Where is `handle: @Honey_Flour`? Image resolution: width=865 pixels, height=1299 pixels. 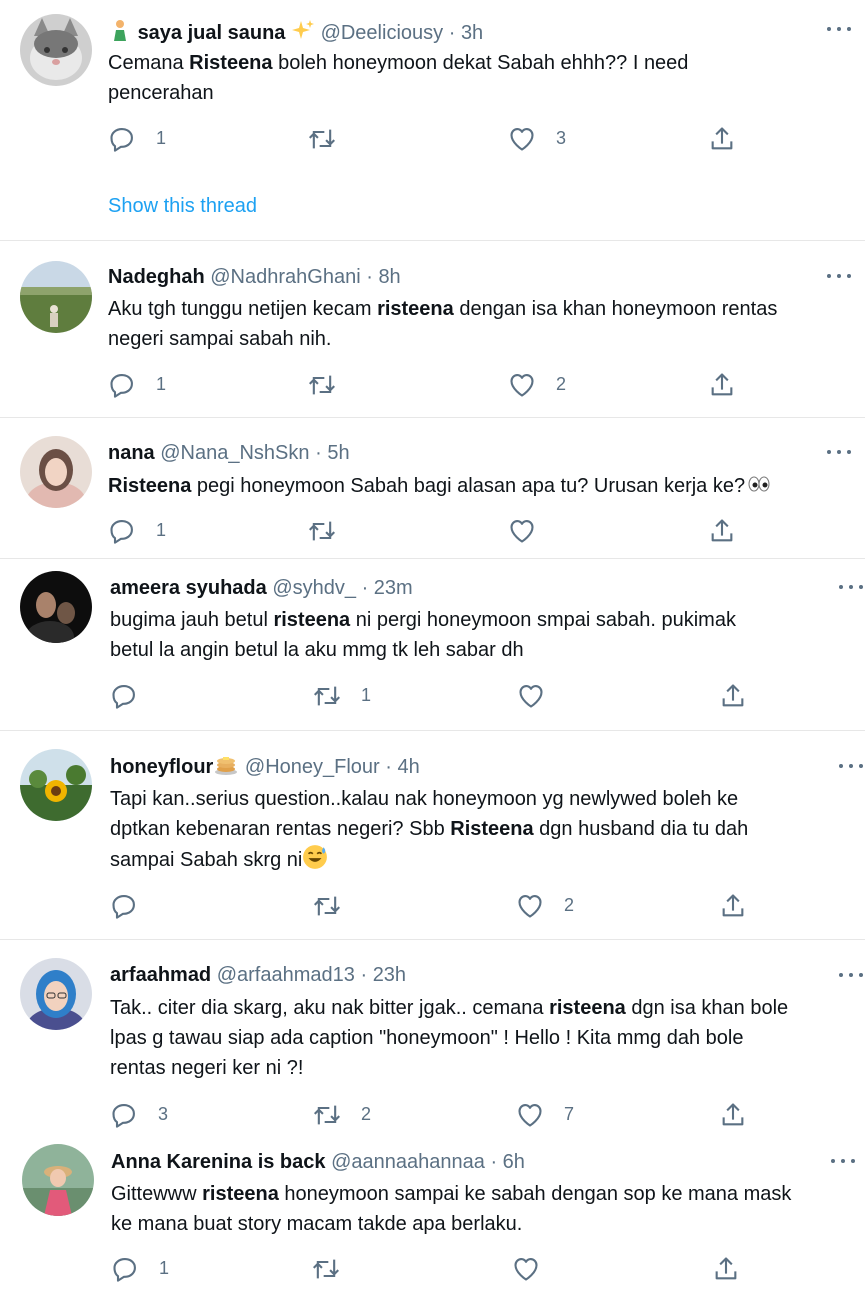
handle: @Honey_Flour is located at coordinates (312, 767).